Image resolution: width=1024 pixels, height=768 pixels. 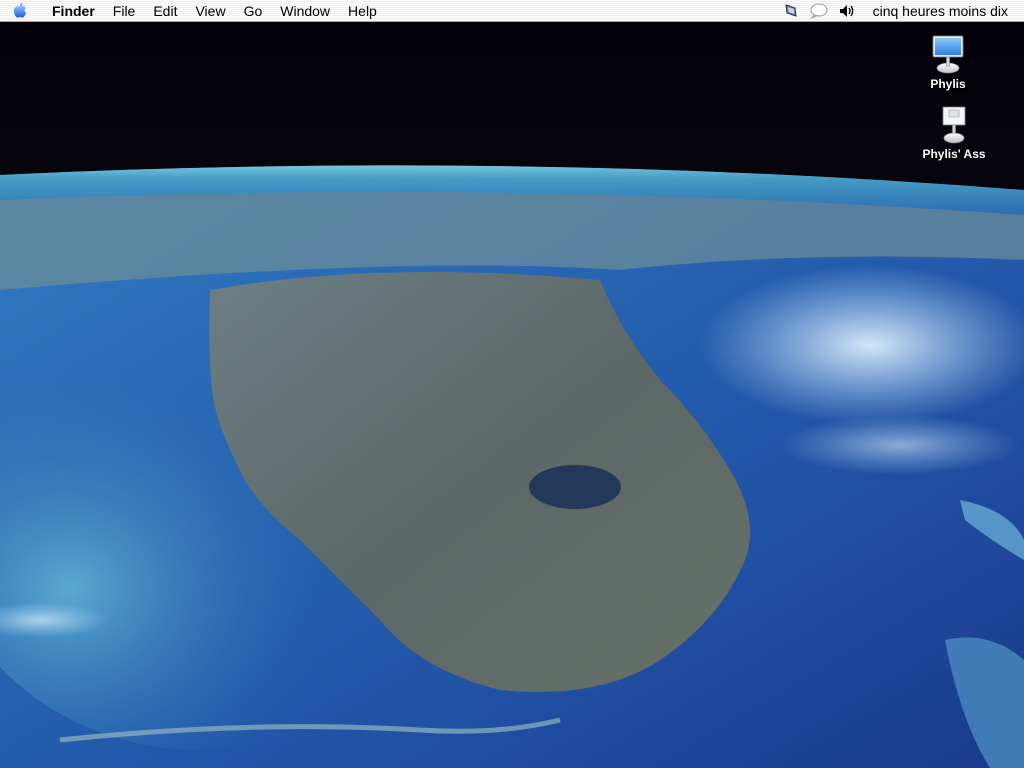 I want to click on desktop-icon-label: Phylis' Ass, so click(x=954, y=154).